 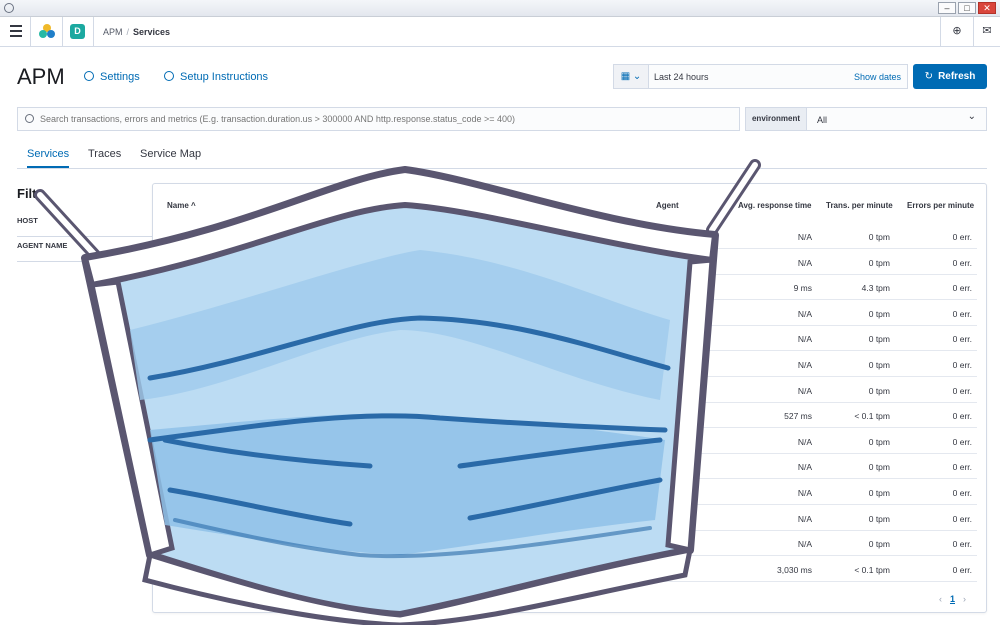 I want to click on search-input, so click(x=385, y=119).